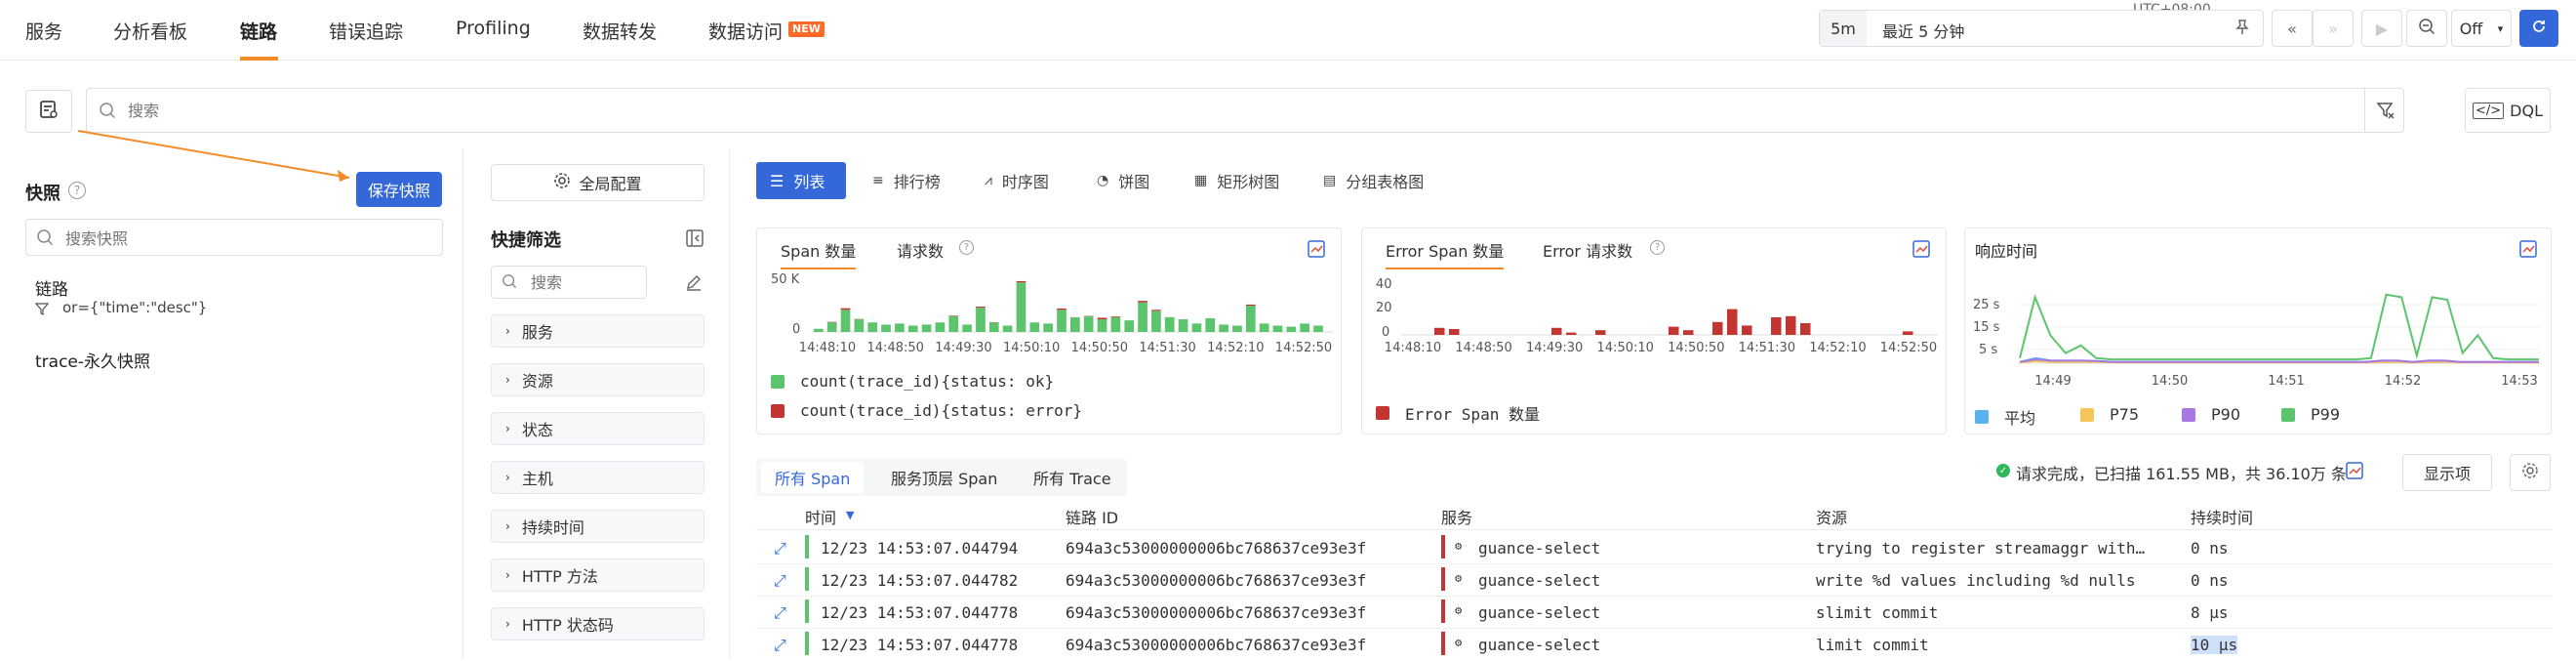  What do you see at coordinates (926, 410) in the screenshot?
I see `legend-item: count(trace_id){status: error}` at bounding box center [926, 410].